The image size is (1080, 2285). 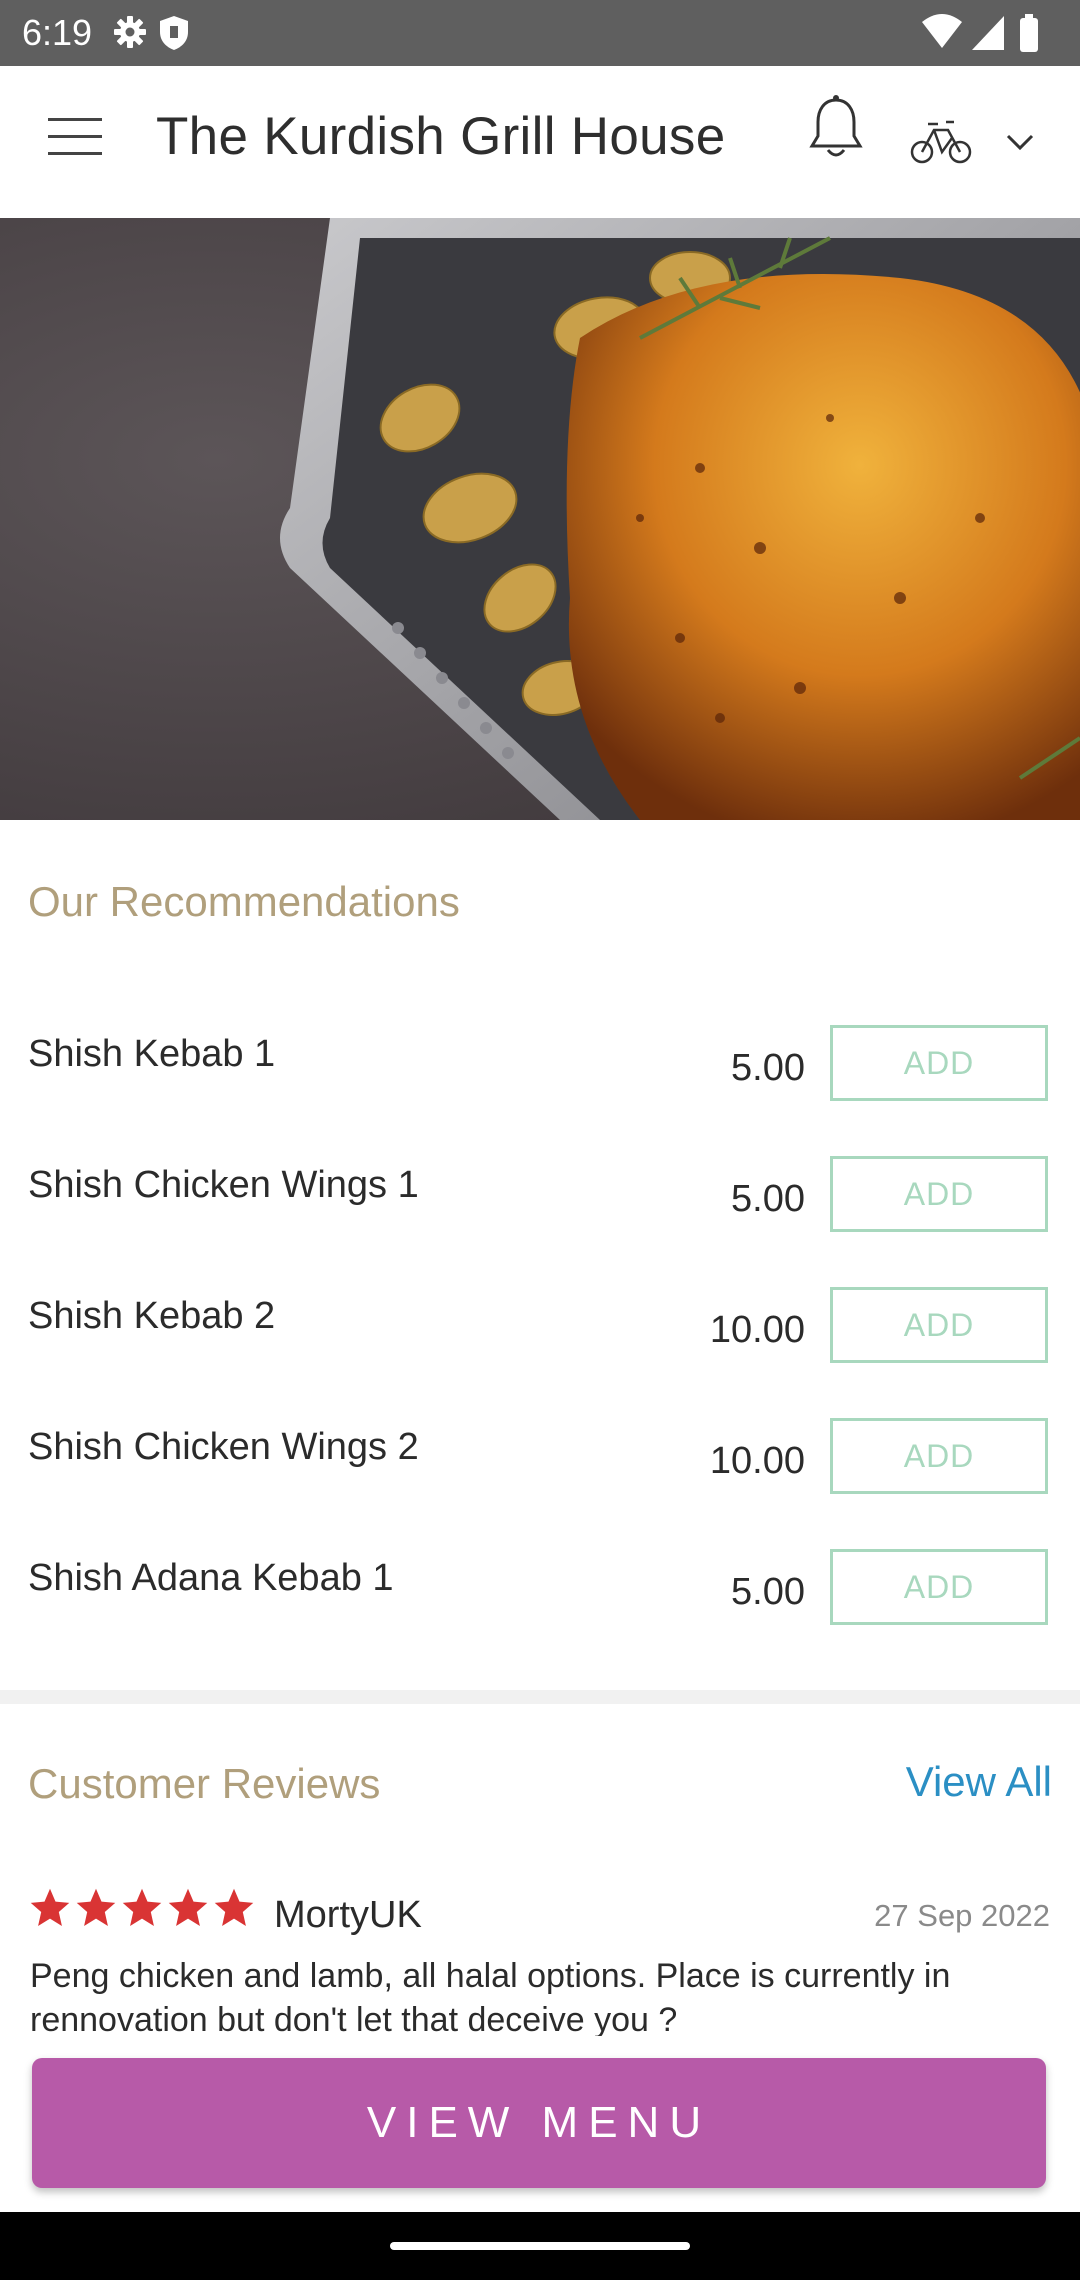 I want to click on list-item: Shish Kebab 1 5.00 ADD, so click(x=540, y=1090).